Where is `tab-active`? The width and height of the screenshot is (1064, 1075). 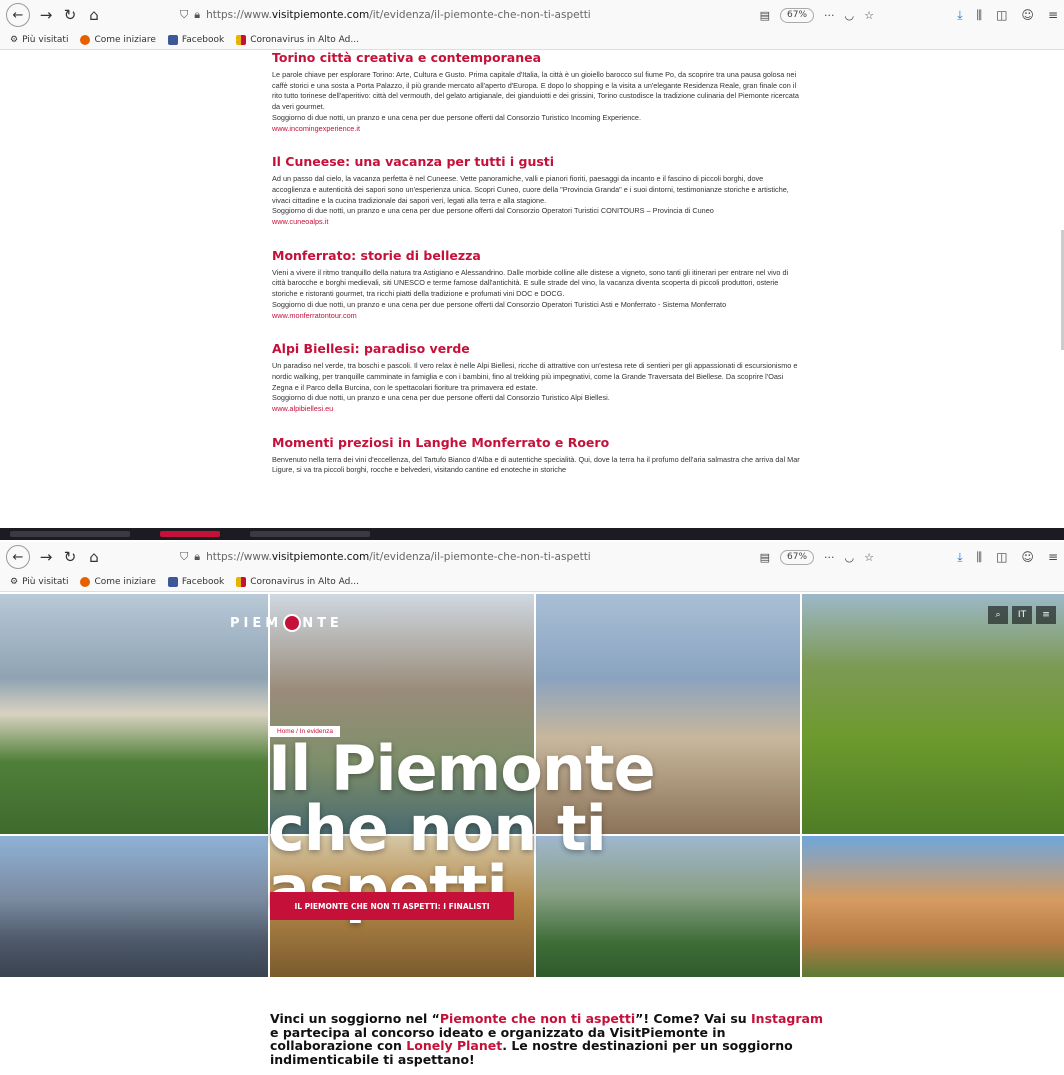 tab-active is located at coordinates (190, 534).